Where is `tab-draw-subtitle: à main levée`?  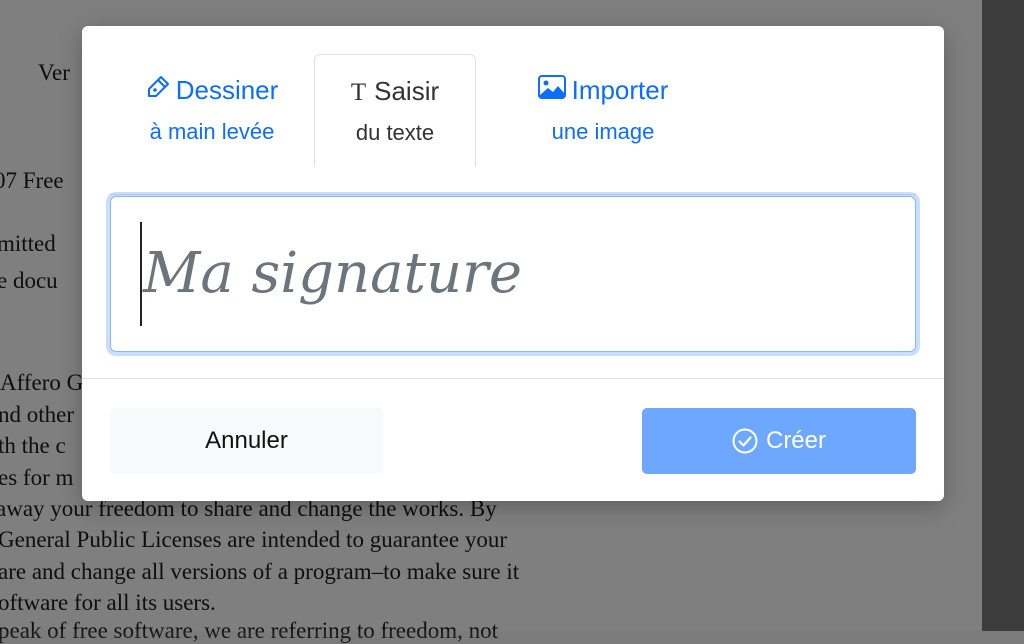
tab-draw-subtitle: à main levée is located at coordinates (212, 131).